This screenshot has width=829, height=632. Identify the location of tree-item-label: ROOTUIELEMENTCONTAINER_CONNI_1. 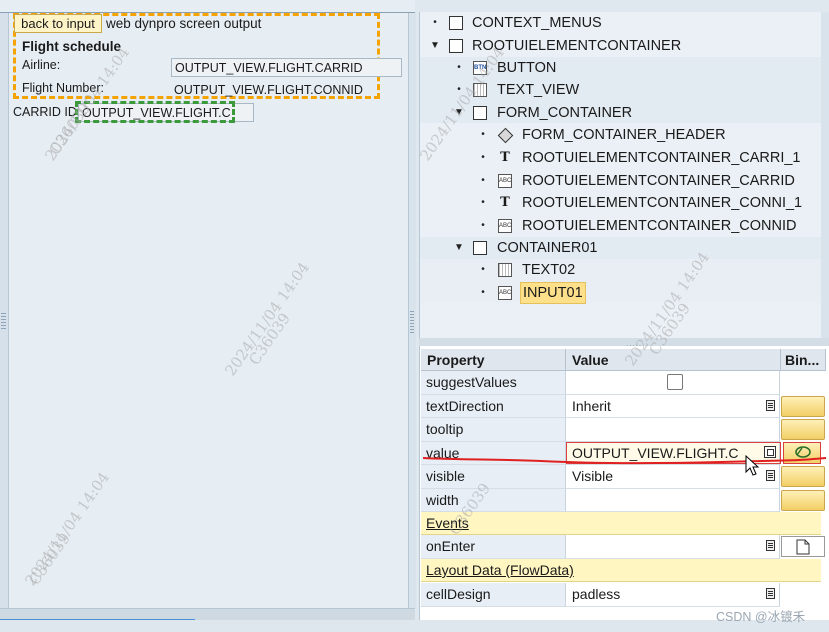
(662, 203).